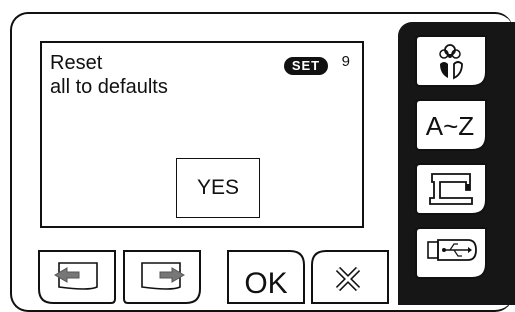 Image resolution: width=515 pixels, height=312 pixels. Describe the element at coordinates (450, 61) in the screenshot. I see `sidebar-item-pattern` at that location.